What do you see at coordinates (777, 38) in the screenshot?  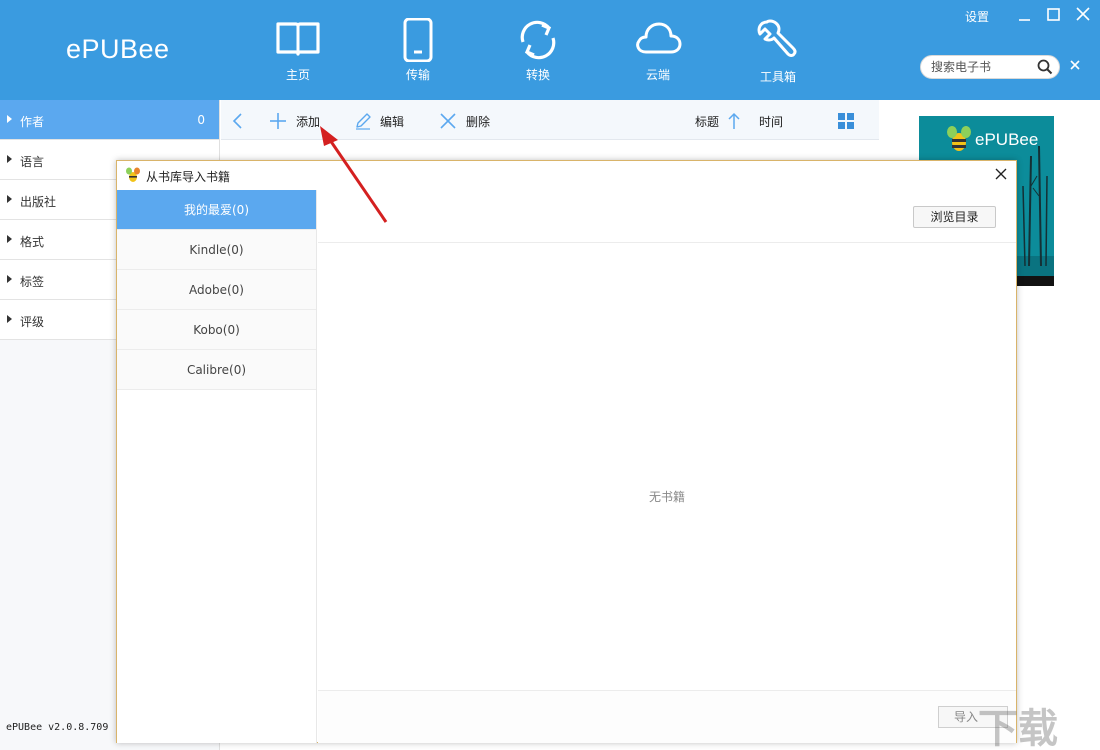 I see `wrench-icon` at bounding box center [777, 38].